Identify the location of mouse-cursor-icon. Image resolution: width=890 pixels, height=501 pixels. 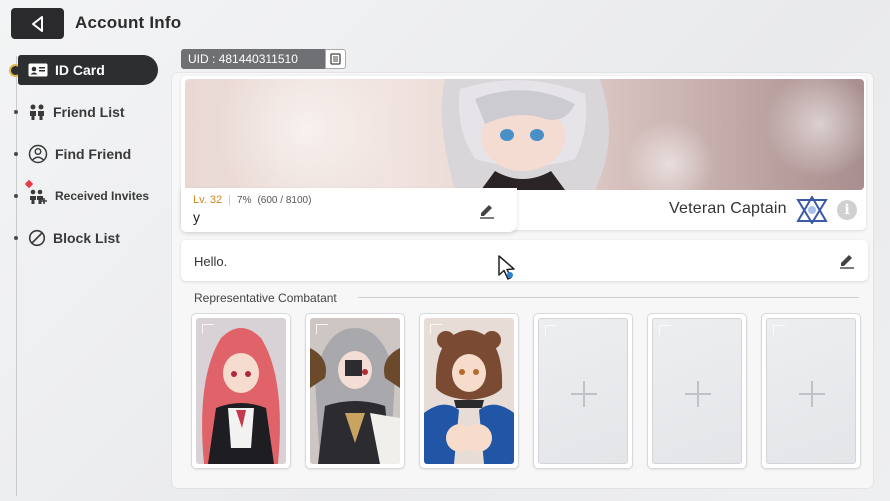
(506, 267).